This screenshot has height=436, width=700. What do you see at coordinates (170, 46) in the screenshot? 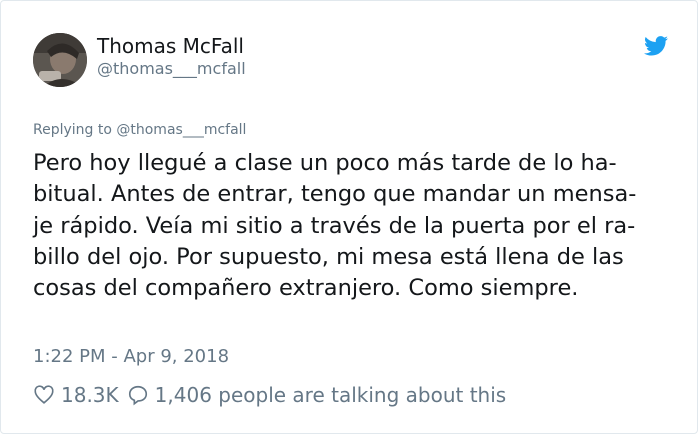
I see `display-name: Thomas McFall` at bounding box center [170, 46].